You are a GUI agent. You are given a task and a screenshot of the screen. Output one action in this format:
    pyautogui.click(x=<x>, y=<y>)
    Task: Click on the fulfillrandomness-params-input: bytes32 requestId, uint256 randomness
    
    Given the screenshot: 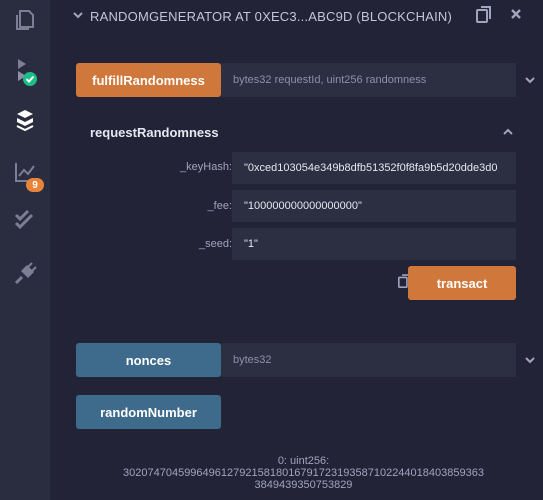 What is the action you would take?
    pyautogui.click(x=368, y=80)
    